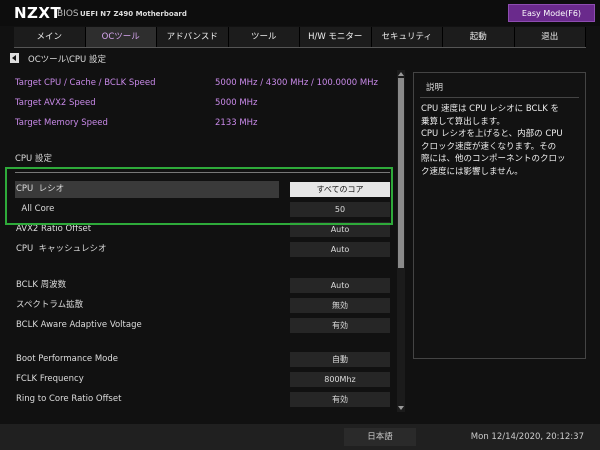 Image resolution: width=600 pixels, height=450 pixels. What do you see at coordinates (40, 189) in the screenshot?
I see `setting-label: CPU レシオ` at bounding box center [40, 189].